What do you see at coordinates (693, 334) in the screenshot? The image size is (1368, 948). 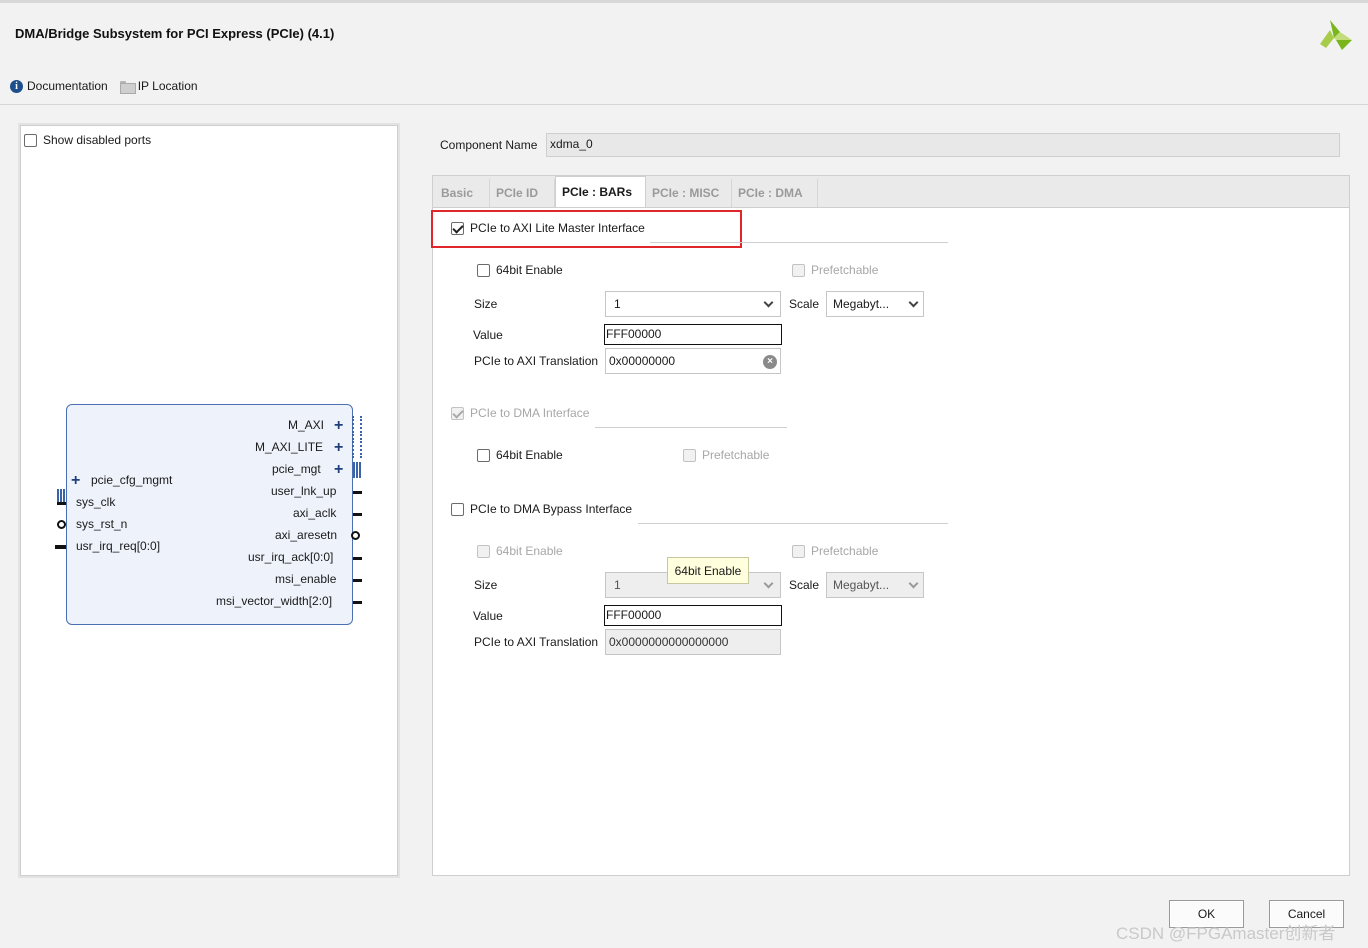 I see `axi-lite-value-field: FFF00000` at bounding box center [693, 334].